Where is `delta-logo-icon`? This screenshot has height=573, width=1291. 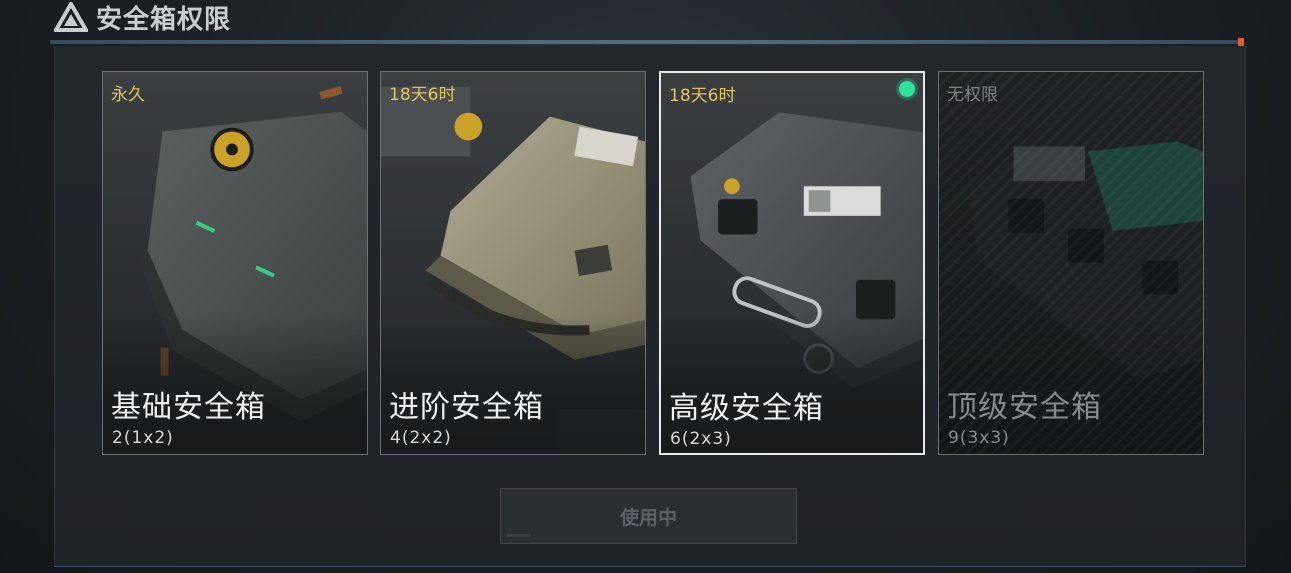
delta-logo-icon is located at coordinates (71, 17).